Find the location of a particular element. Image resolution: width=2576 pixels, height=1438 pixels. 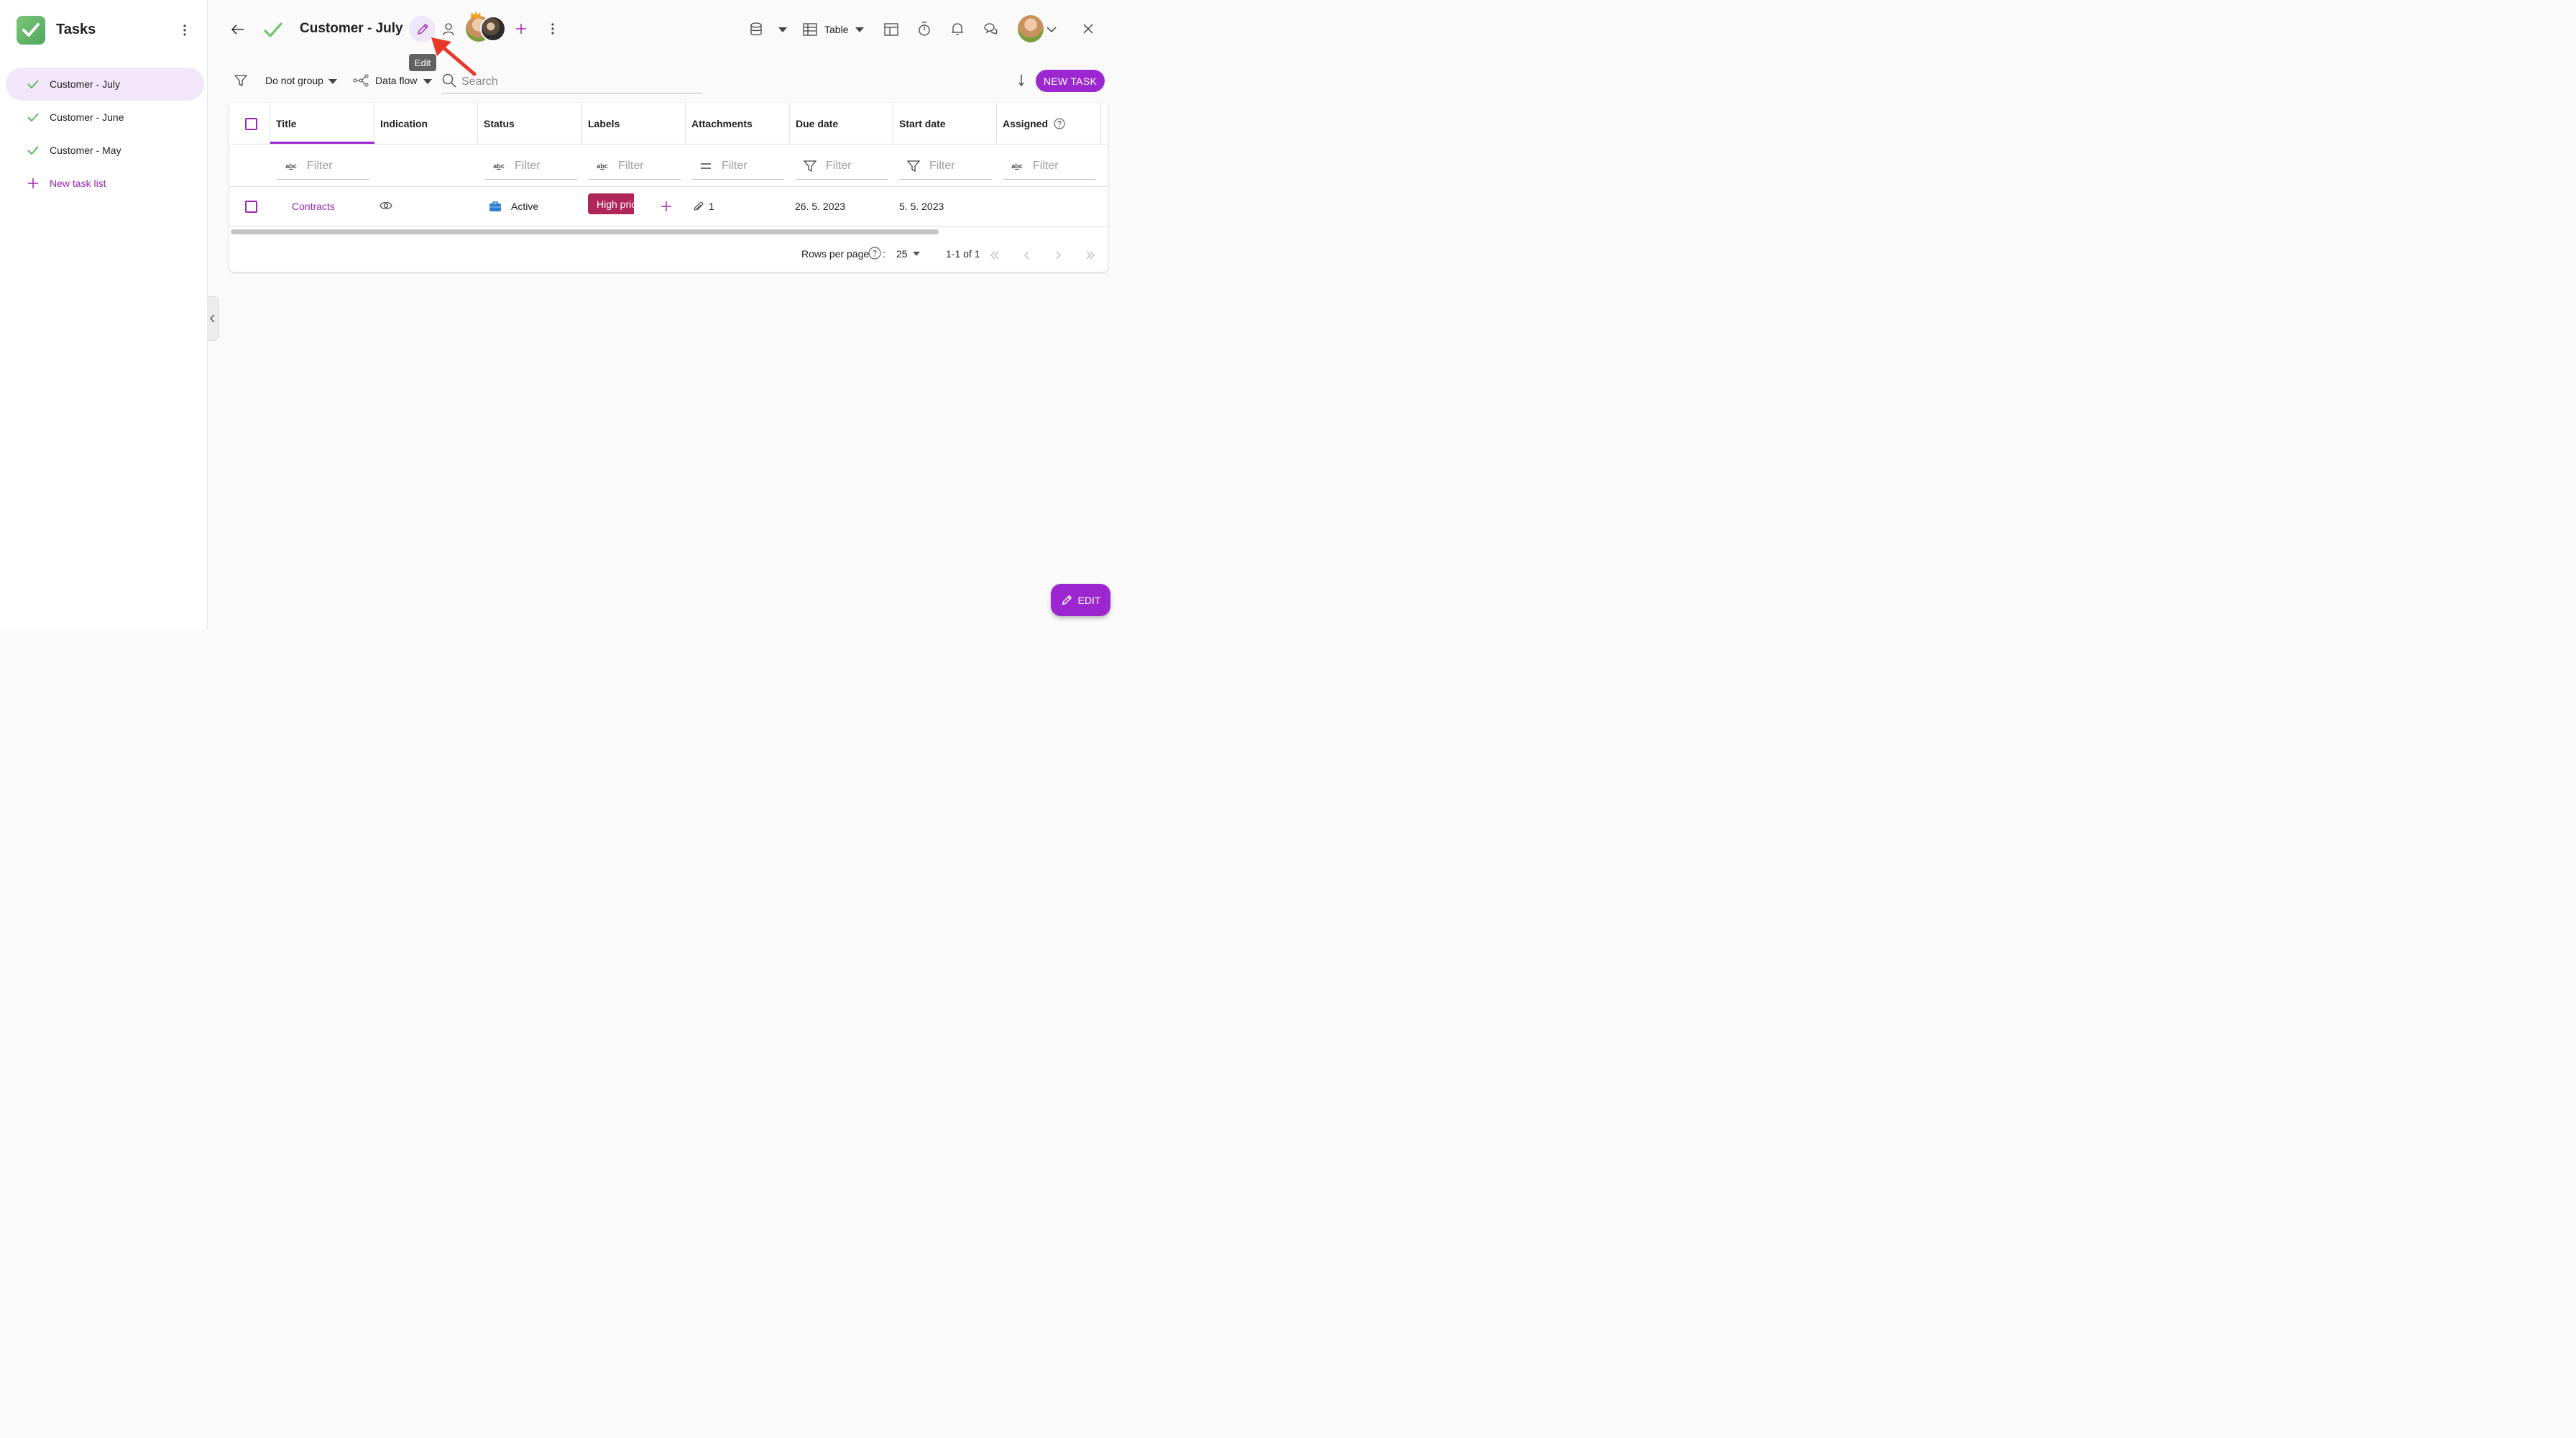

new-task-list-label: New task list is located at coordinates (78, 183).